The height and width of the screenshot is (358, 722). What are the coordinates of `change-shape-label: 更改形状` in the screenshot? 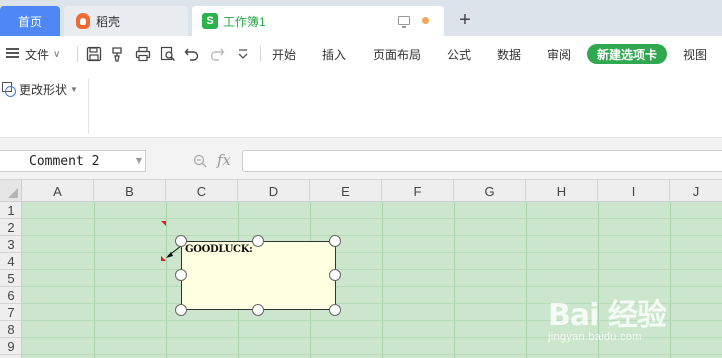 It's located at (43, 89).